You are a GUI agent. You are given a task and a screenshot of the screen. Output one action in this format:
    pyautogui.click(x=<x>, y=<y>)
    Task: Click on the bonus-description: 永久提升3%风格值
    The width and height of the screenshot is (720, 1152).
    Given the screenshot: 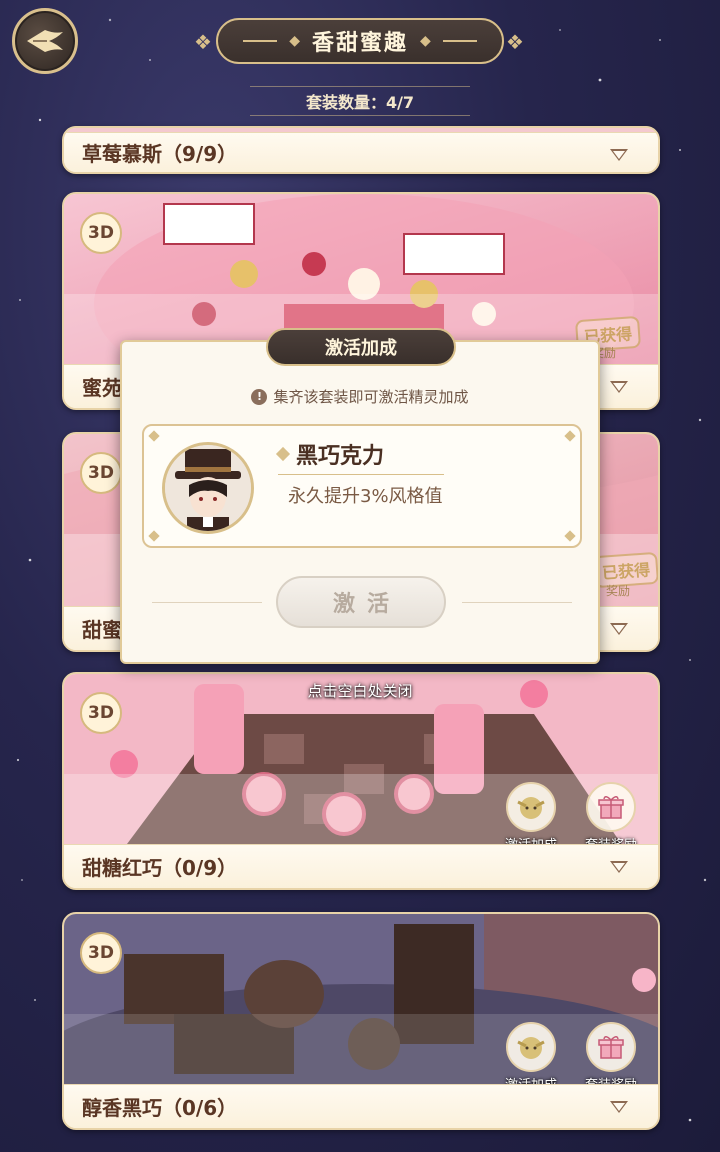 What is the action you would take?
    pyautogui.click(x=365, y=496)
    